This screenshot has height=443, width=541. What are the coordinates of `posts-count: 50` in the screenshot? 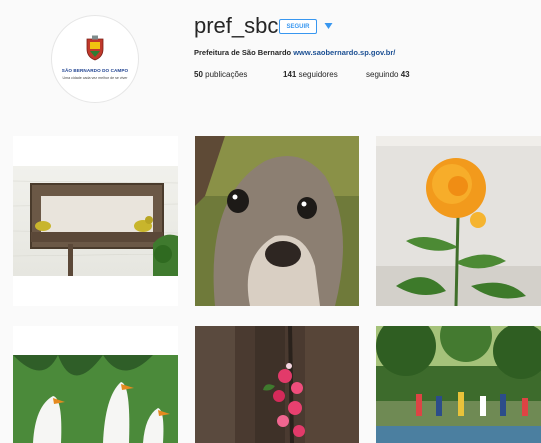 It's located at (198, 74).